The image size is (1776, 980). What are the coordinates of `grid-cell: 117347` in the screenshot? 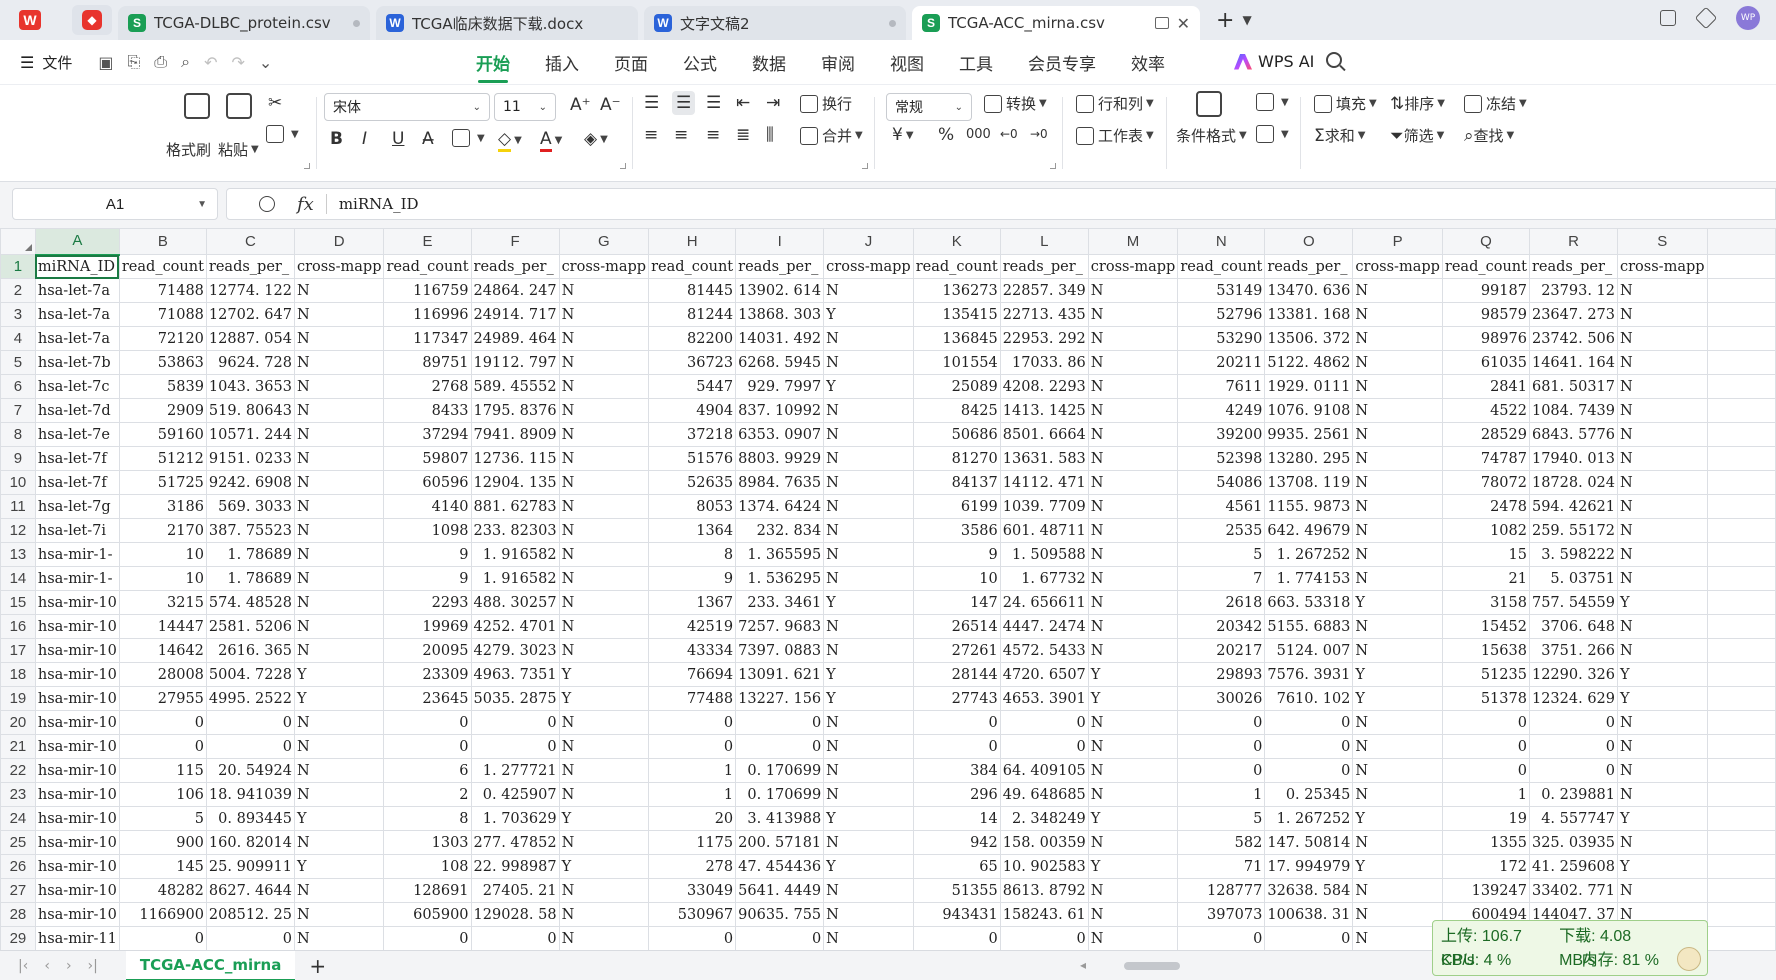 It's located at (427, 338).